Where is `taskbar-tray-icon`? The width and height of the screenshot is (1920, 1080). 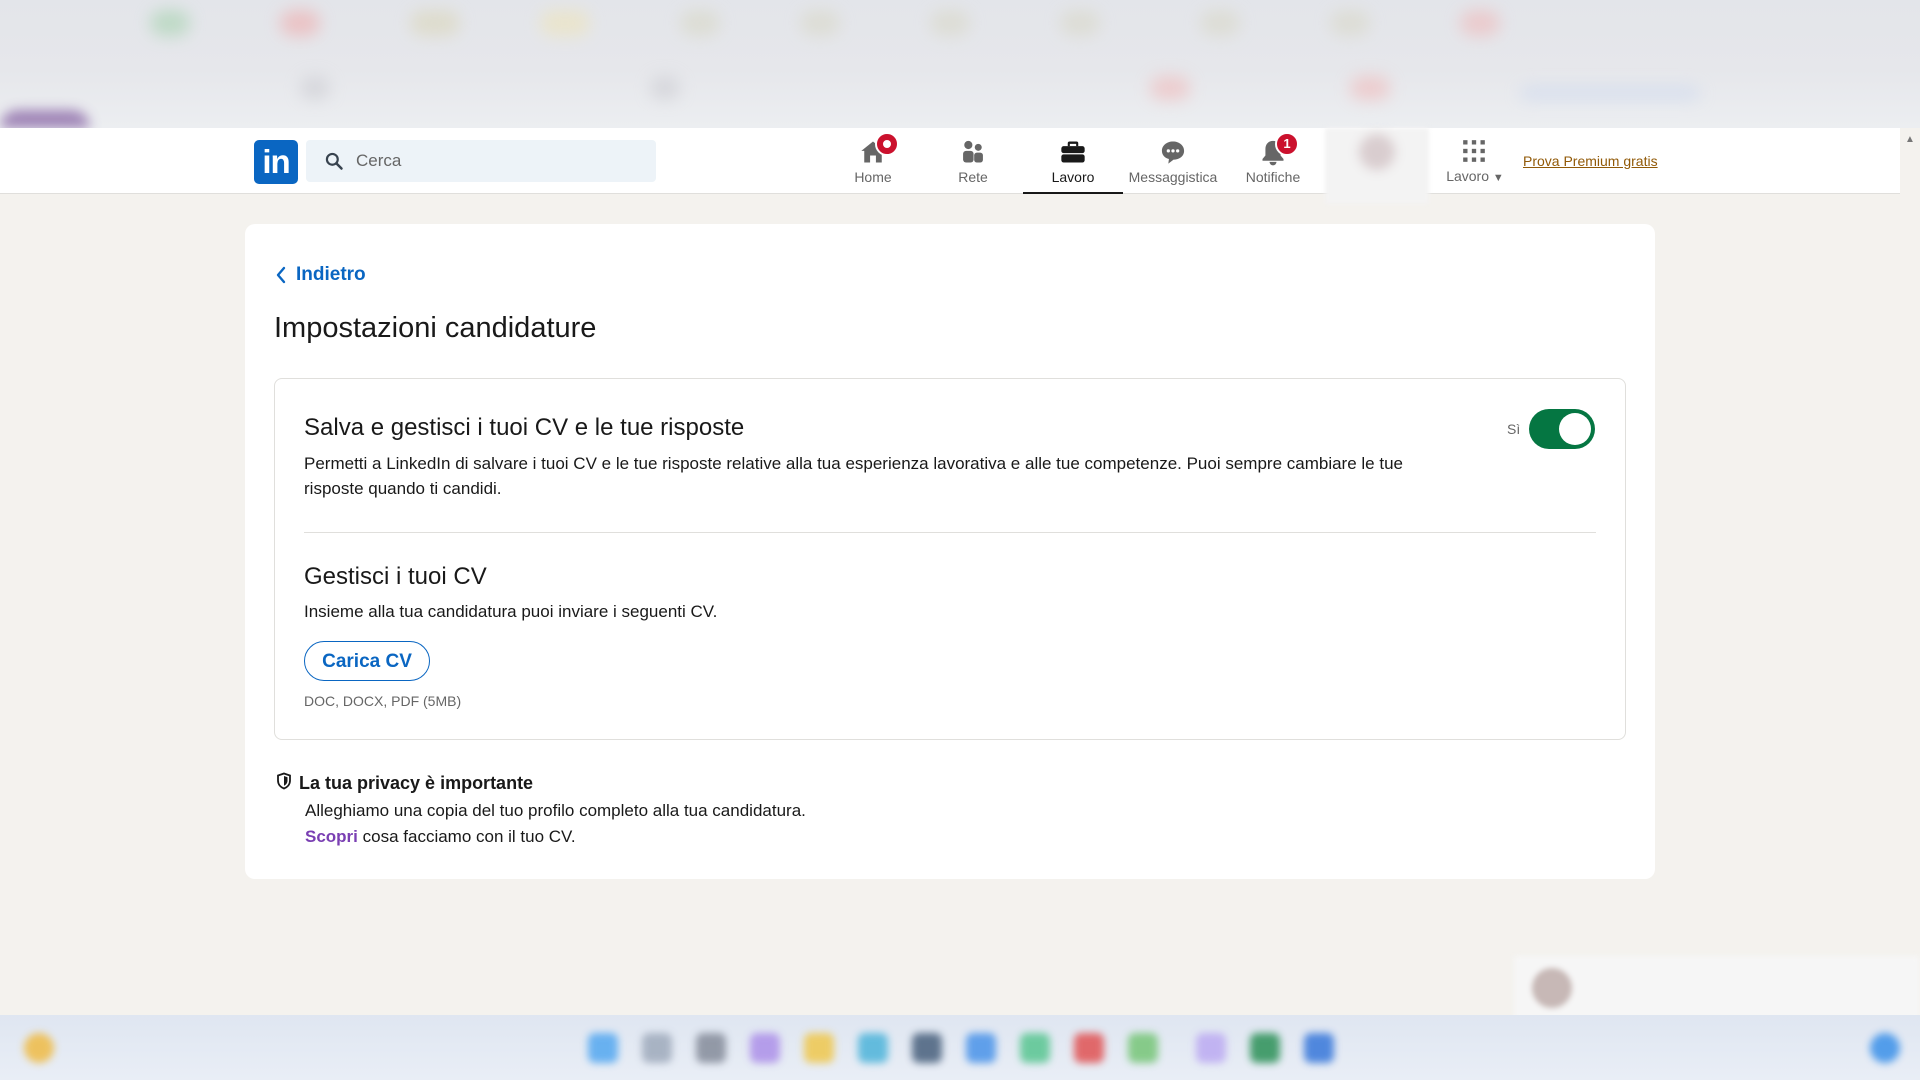
taskbar-tray-icon is located at coordinates (1885, 1048).